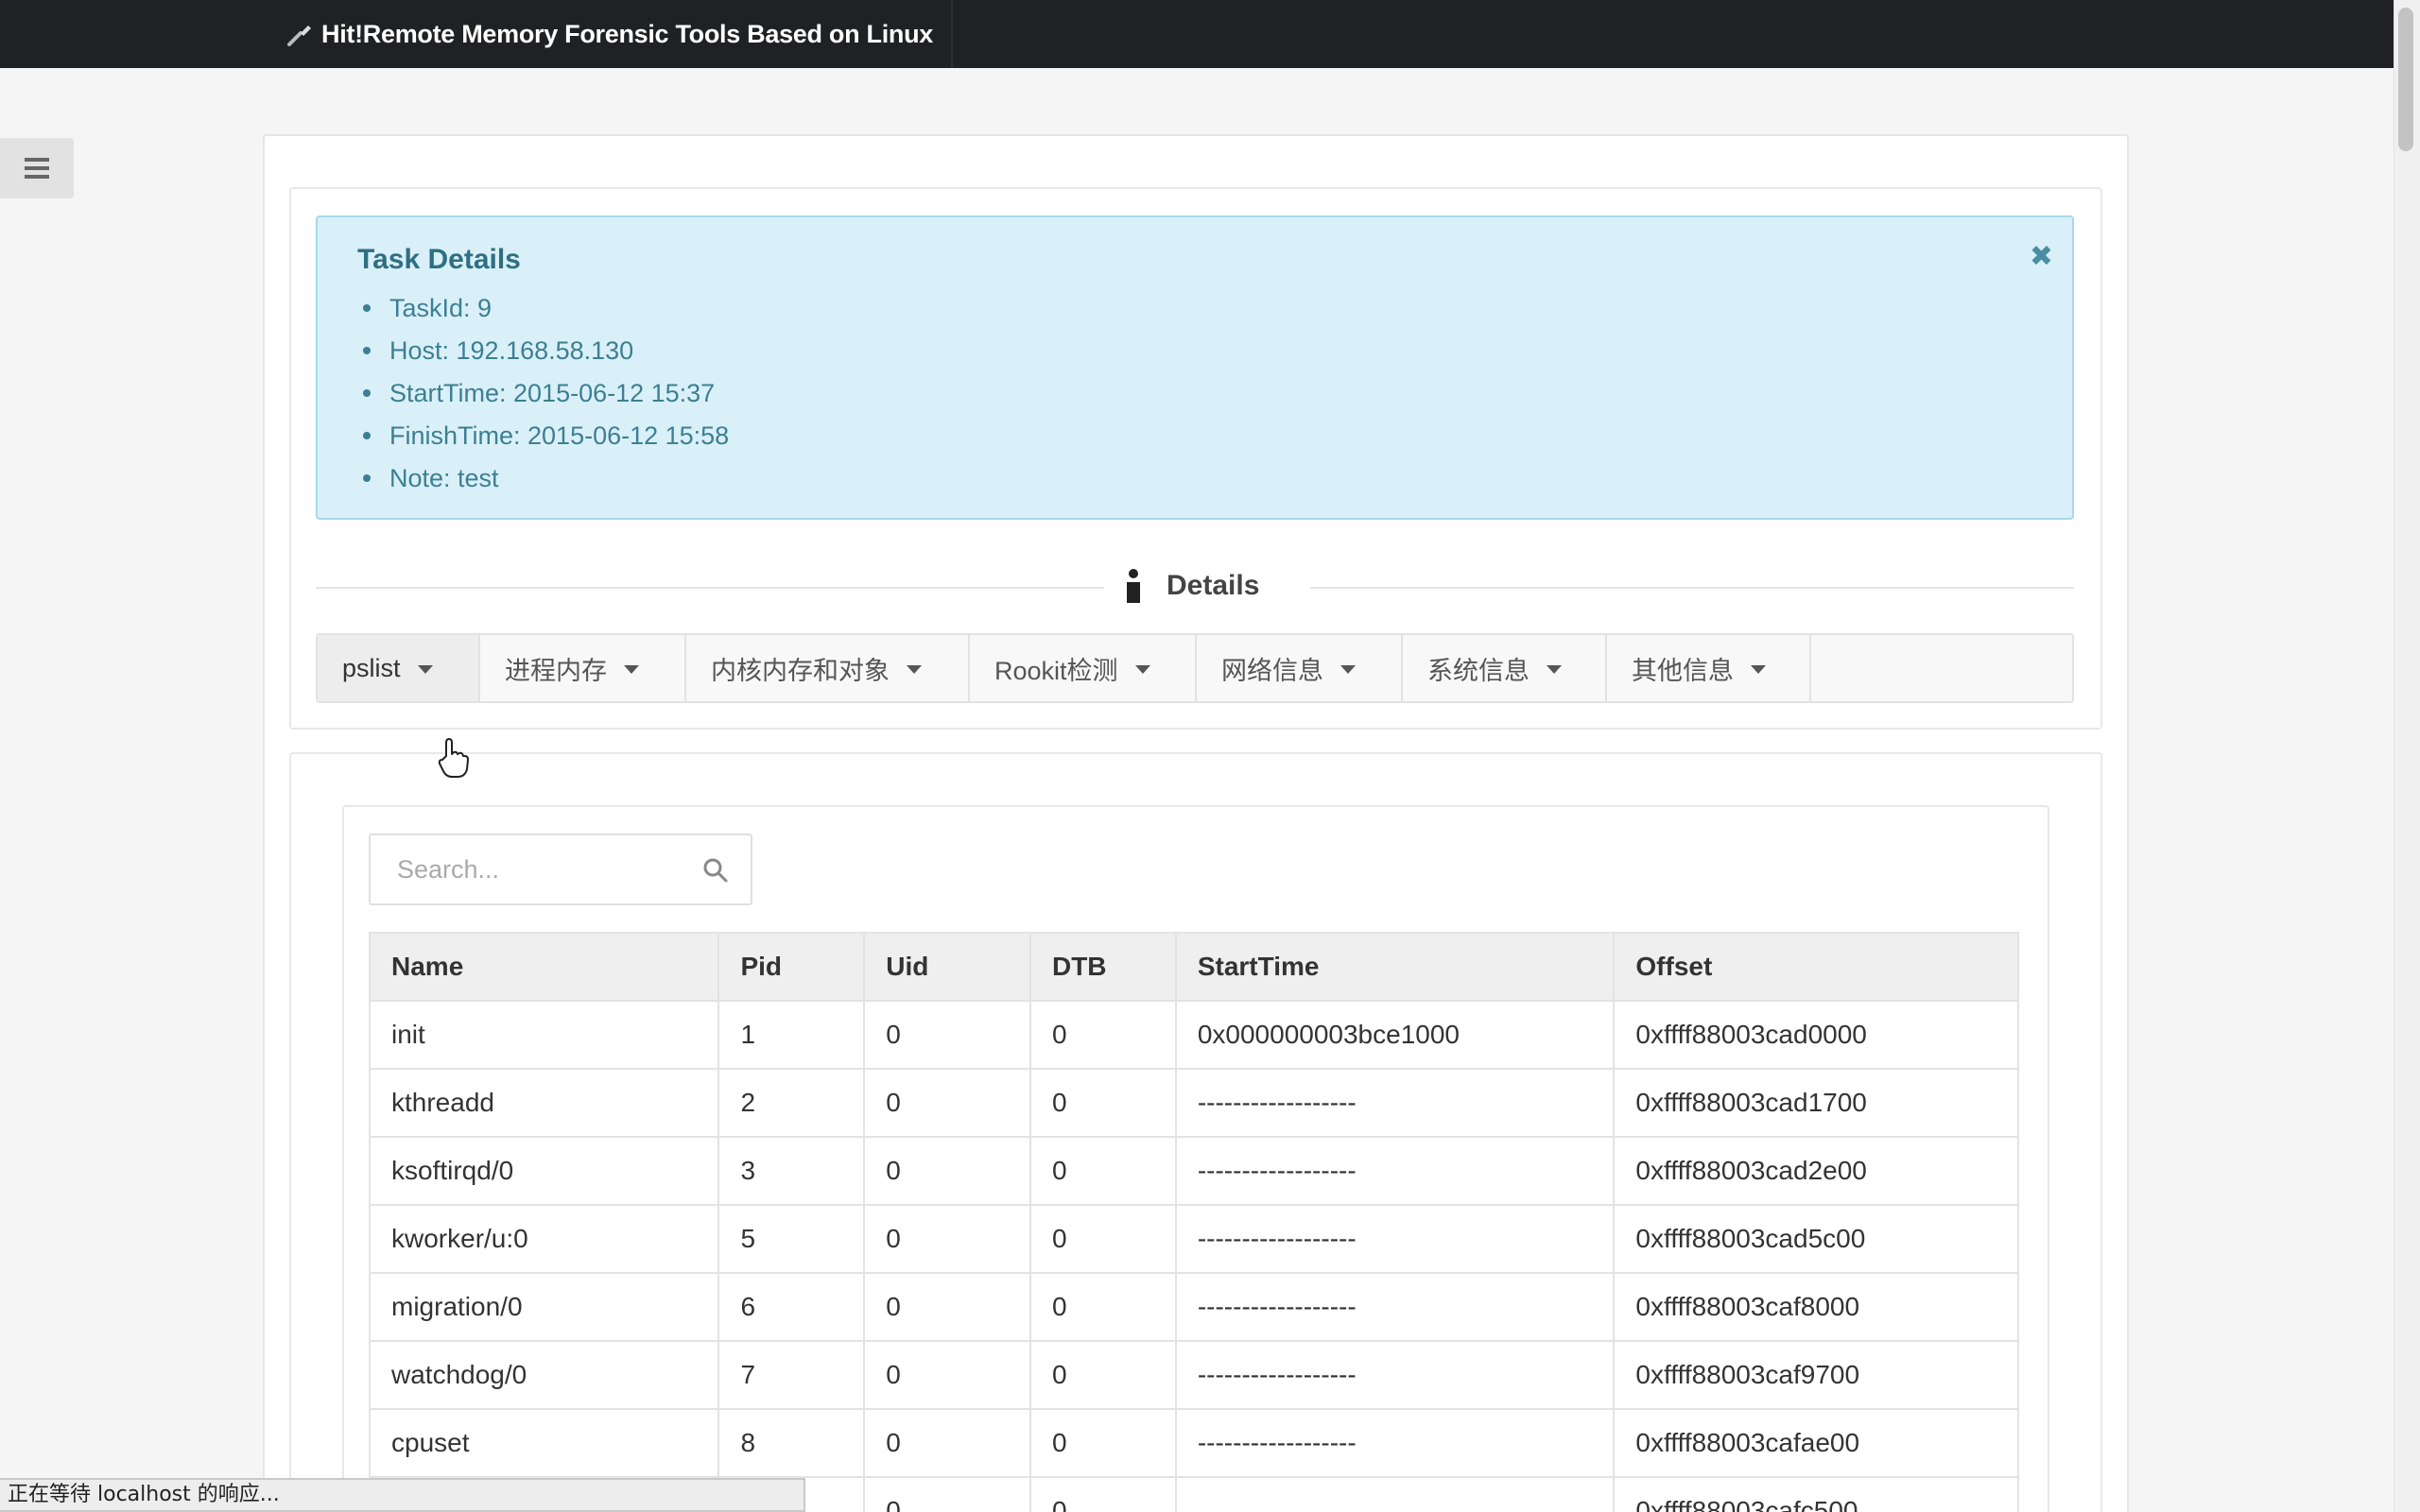 The height and width of the screenshot is (1512, 2420). What do you see at coordinates (800, 670) in the screenshot?
I see `tab-label: 内核内存和对象` at bounding box center [800, 670].